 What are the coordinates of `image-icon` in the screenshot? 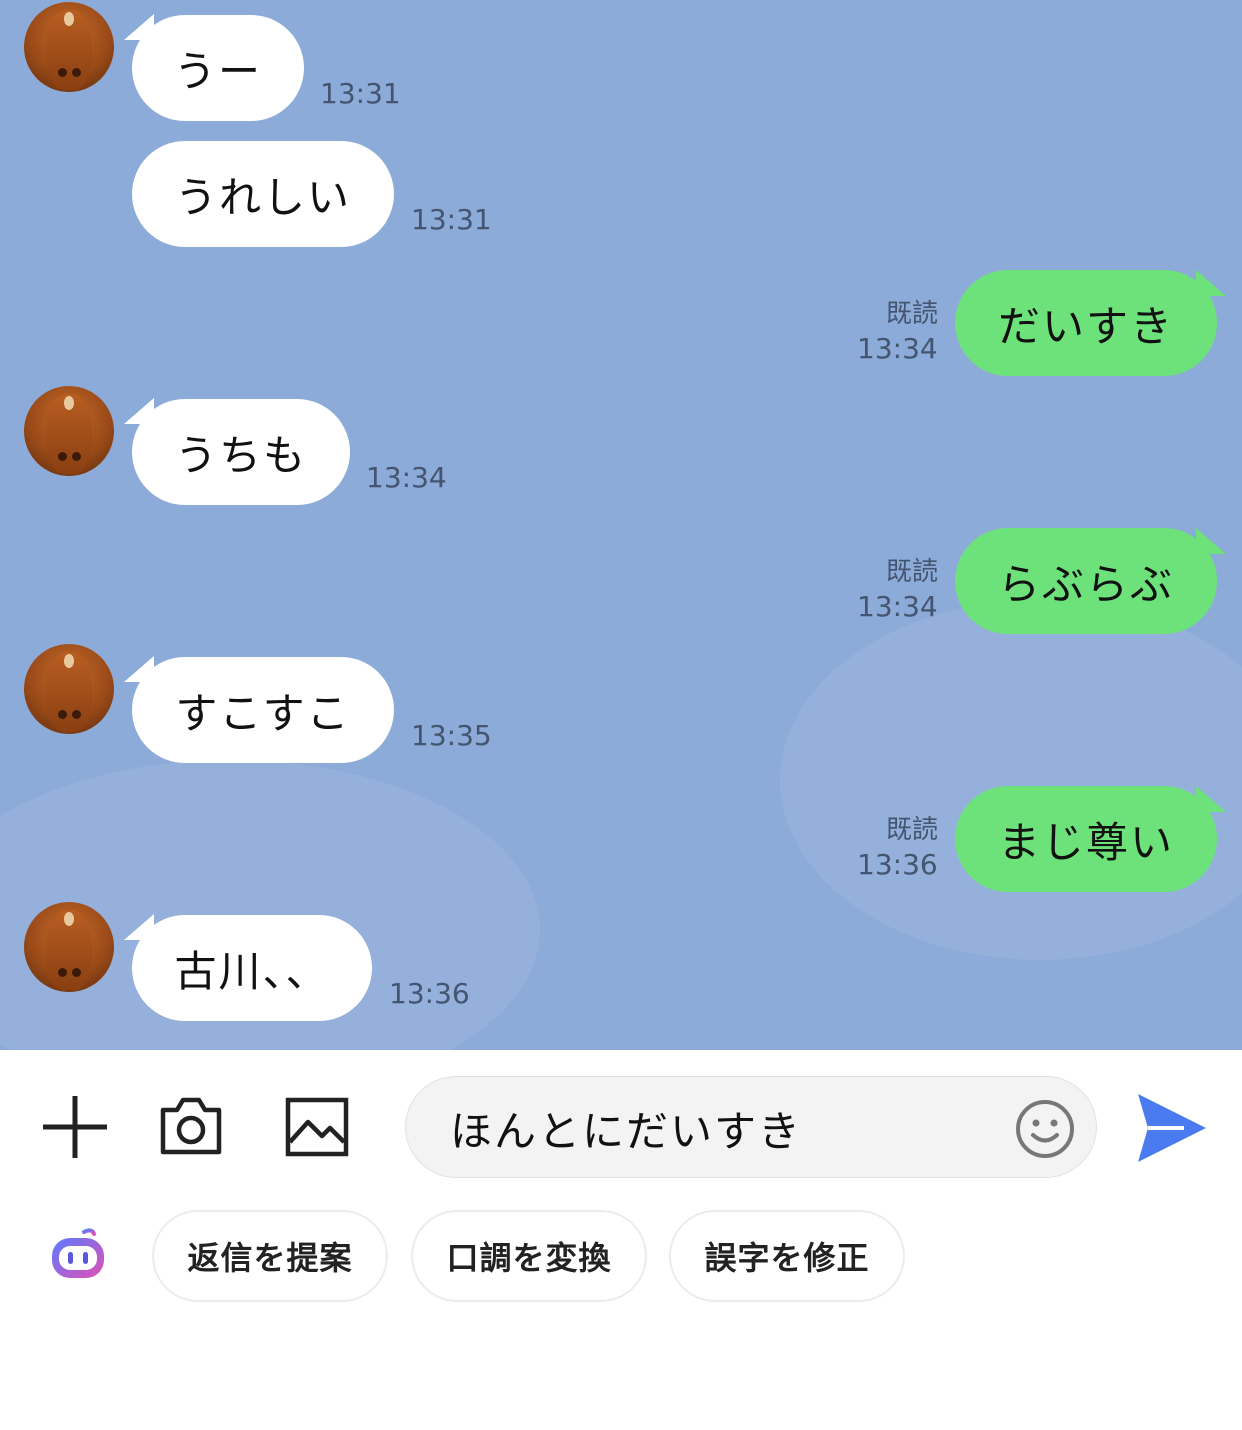 It's located at (317, 1127).